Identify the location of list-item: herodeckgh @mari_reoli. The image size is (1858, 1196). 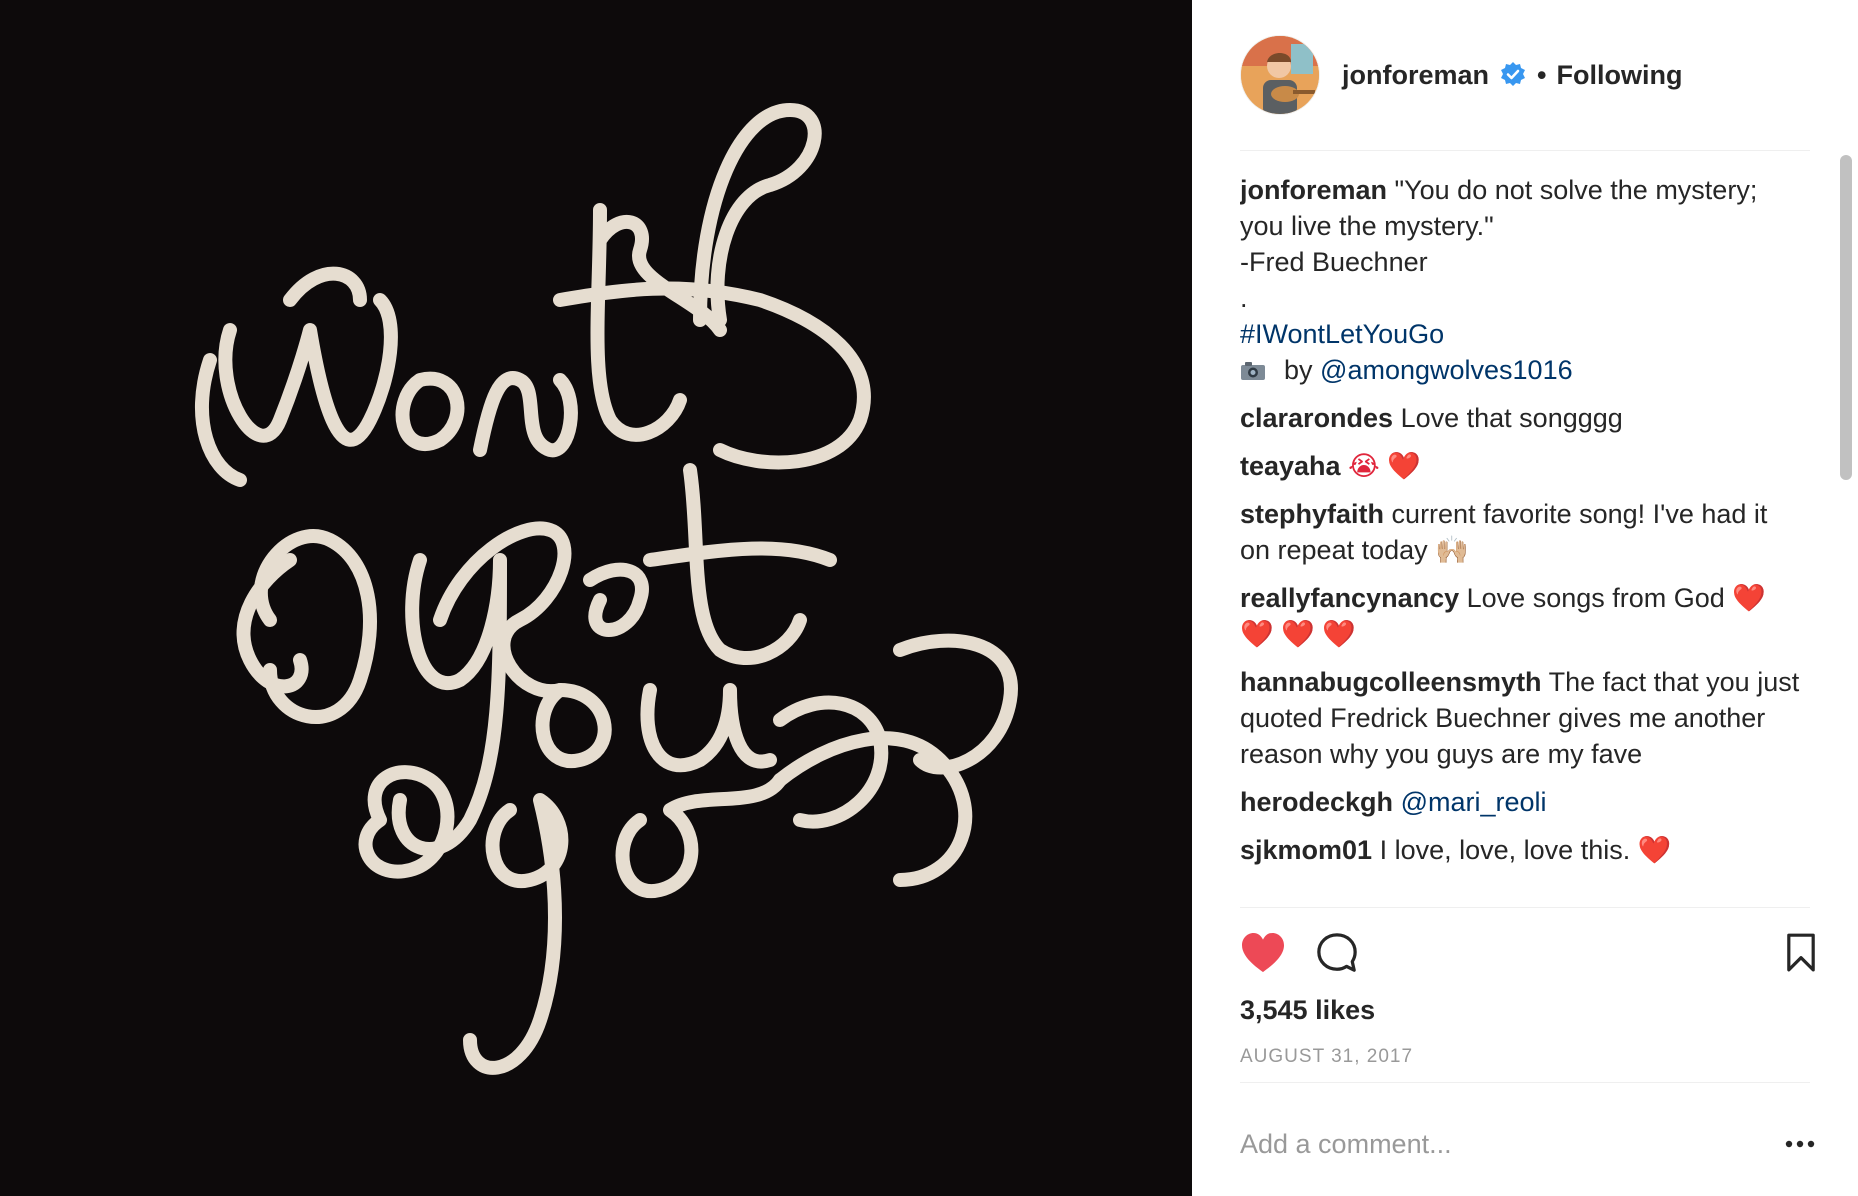
(1520, 802).